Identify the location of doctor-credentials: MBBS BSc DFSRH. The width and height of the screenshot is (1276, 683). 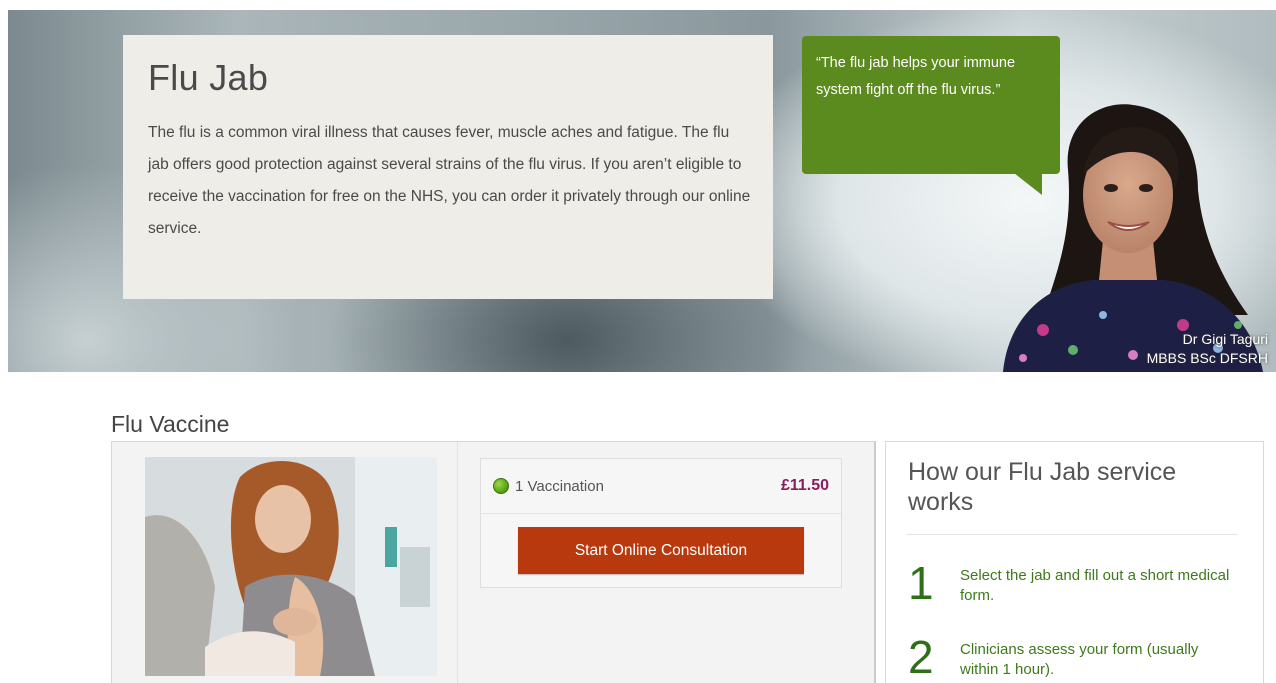
(1207, 358).